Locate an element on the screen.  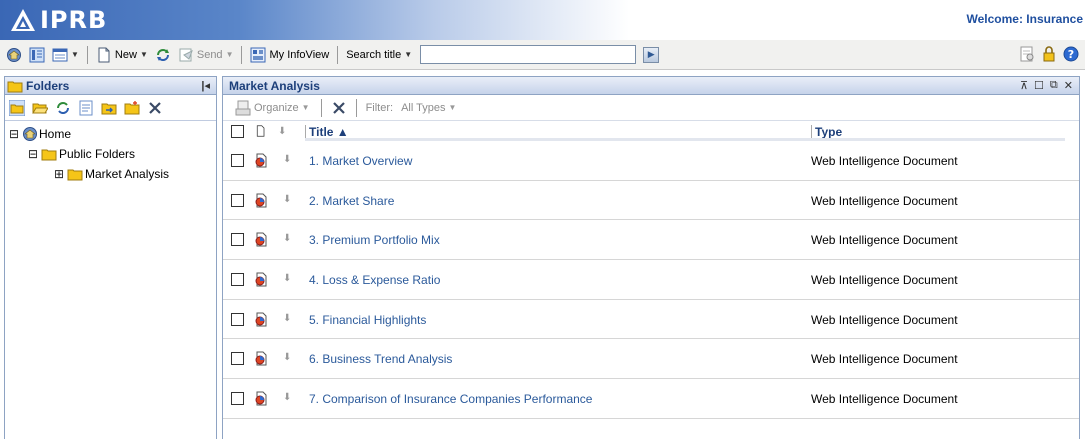
close-icon: ✕ is located at coordinates (1068, 85).